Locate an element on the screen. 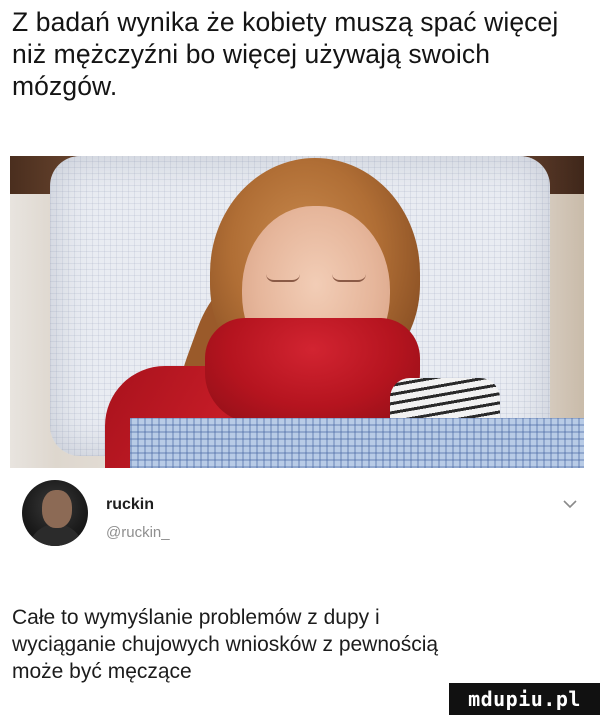  comment-username: ruckin is located at coordinates (130, 505).